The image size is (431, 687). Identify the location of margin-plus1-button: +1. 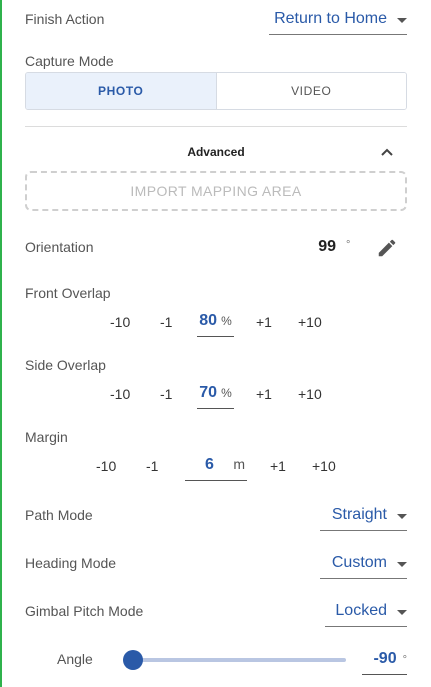
(278, 466).